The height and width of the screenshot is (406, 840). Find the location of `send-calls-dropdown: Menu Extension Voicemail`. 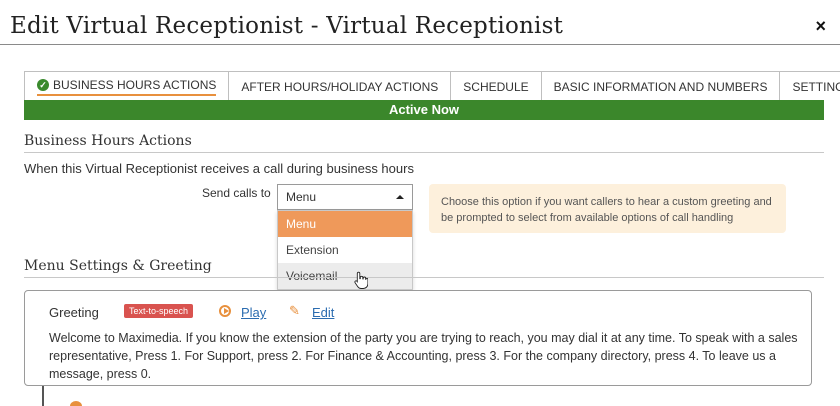

send-calls-dropdown: Menu Extension Voicemail is located at coordinates (345, 250).